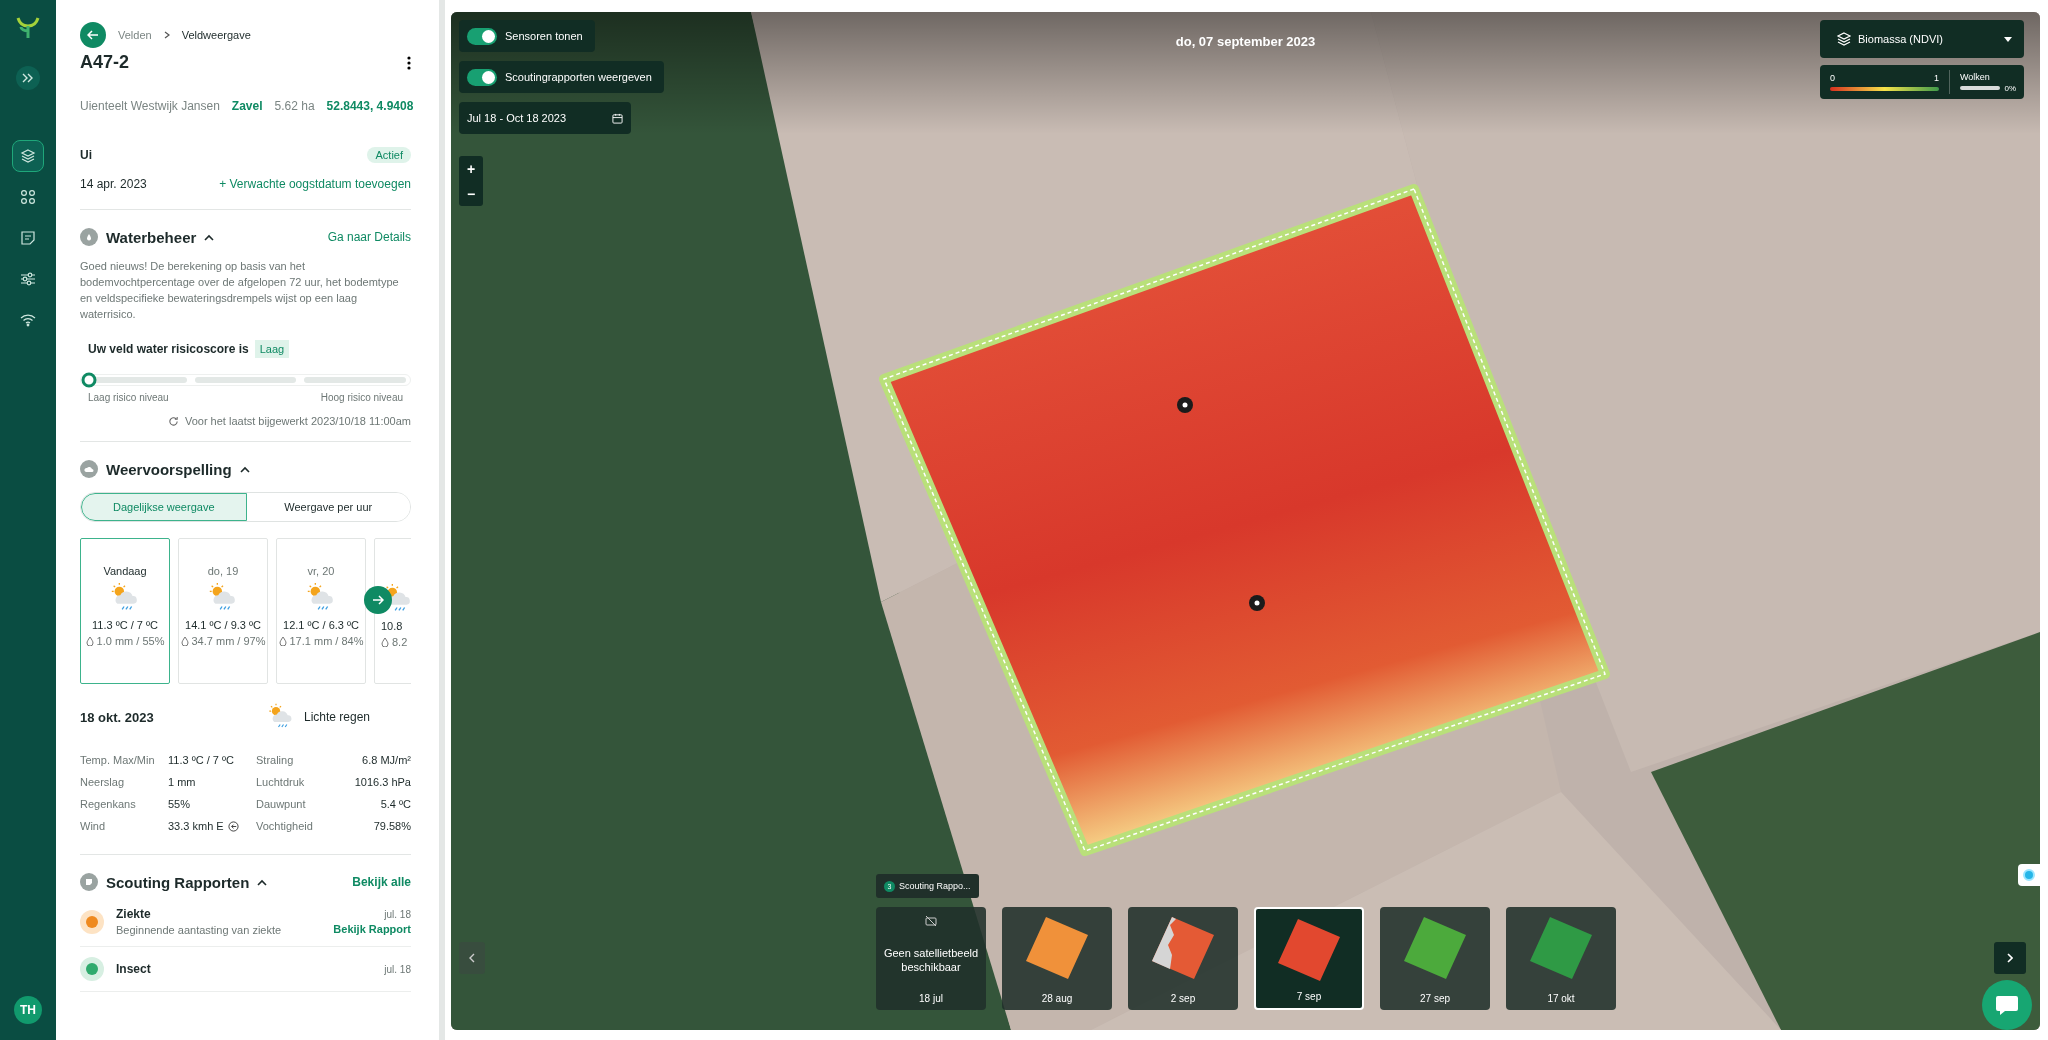 This screenshot has width=2048, height=1040. Describe the element at coordinates (128, 397) in the screenshot. I see `low-risk-label: Laag risico niveau` at that location.